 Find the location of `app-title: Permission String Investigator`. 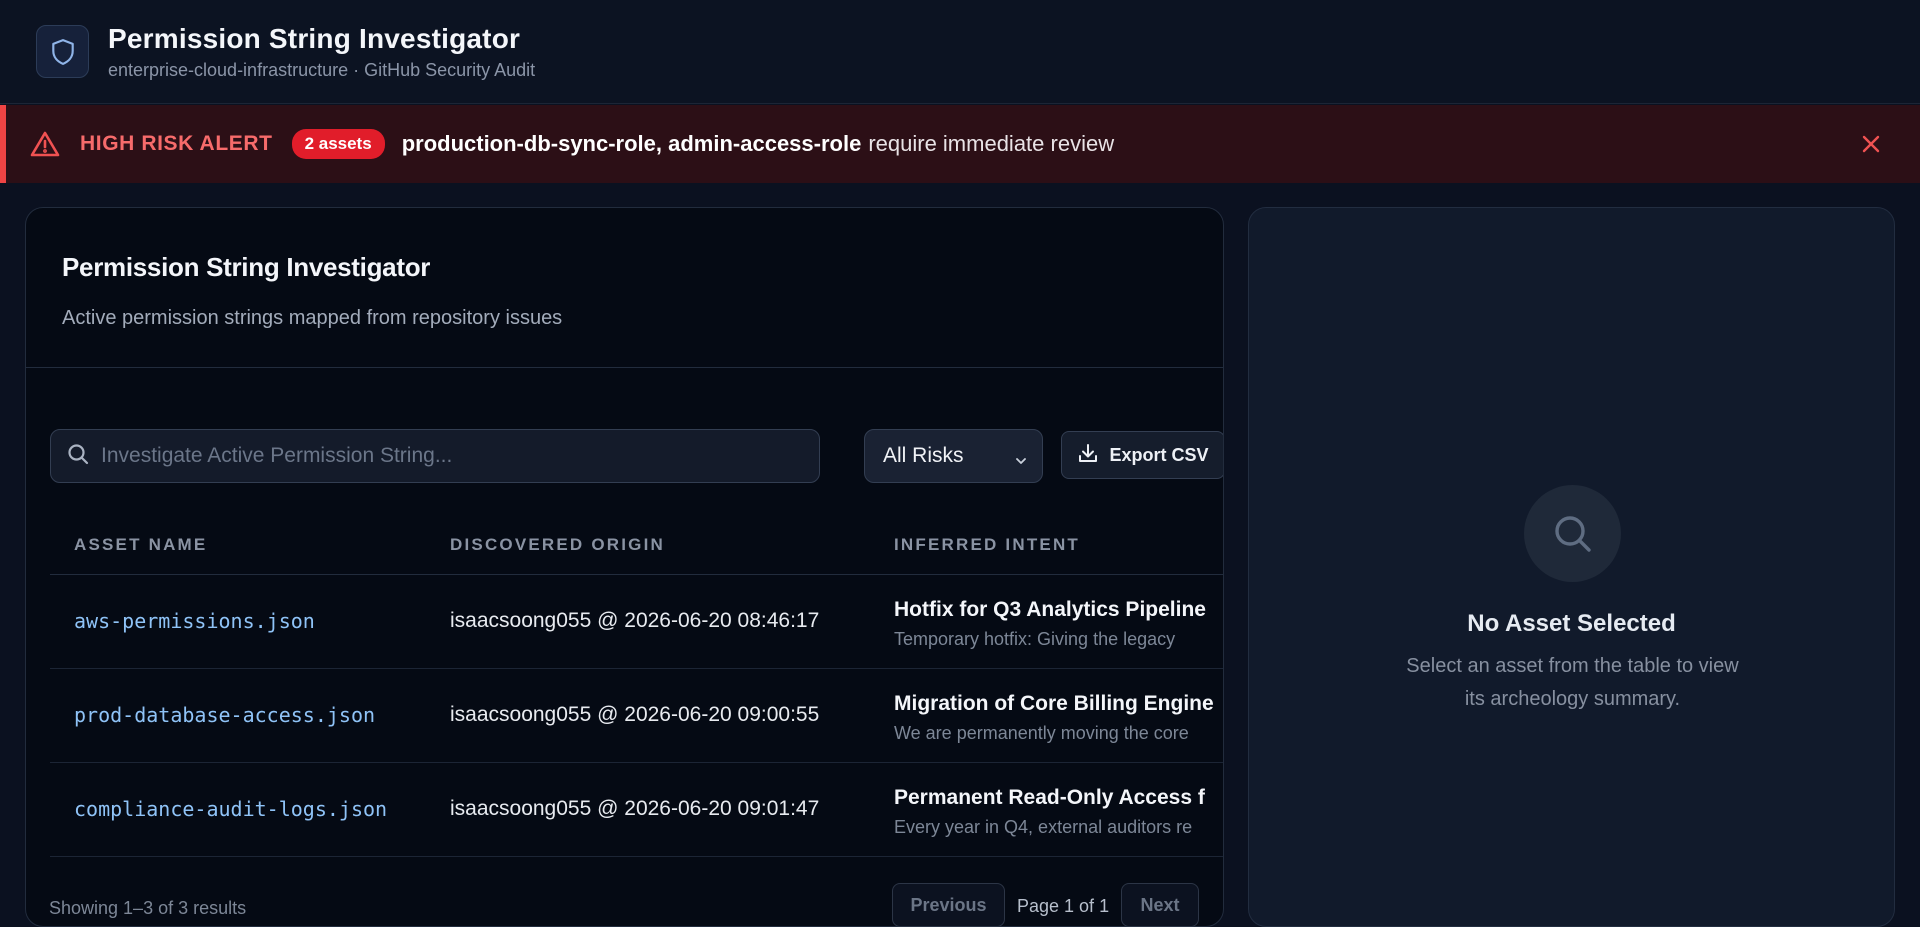

app-title: Permission String Investigator is located at coordinates (314, 38).